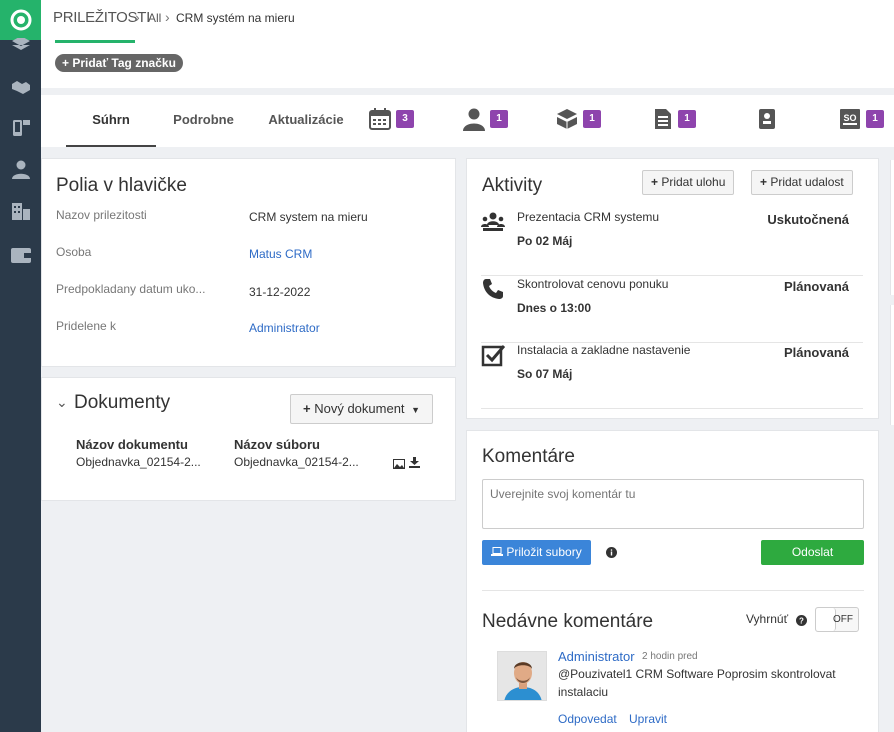 This screenshot has height=732, width=894. What do you see at coordinates (154, 18) in the screenshot?
I see `breadcrumb-all: All` at bounding box center [154, 18].